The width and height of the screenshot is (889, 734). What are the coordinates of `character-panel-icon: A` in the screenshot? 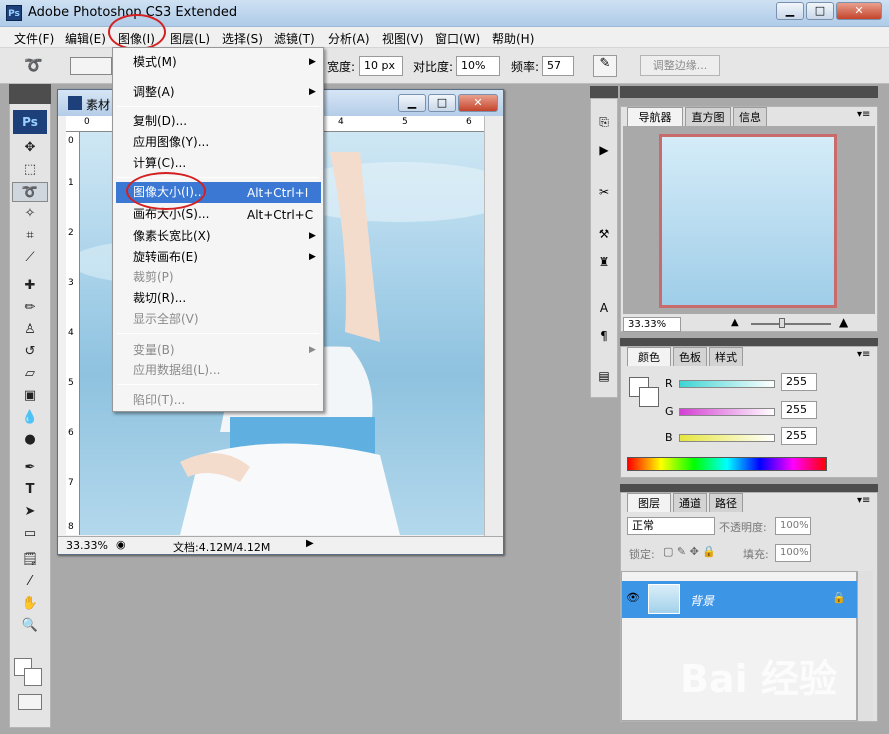 It's located at (604, 310).